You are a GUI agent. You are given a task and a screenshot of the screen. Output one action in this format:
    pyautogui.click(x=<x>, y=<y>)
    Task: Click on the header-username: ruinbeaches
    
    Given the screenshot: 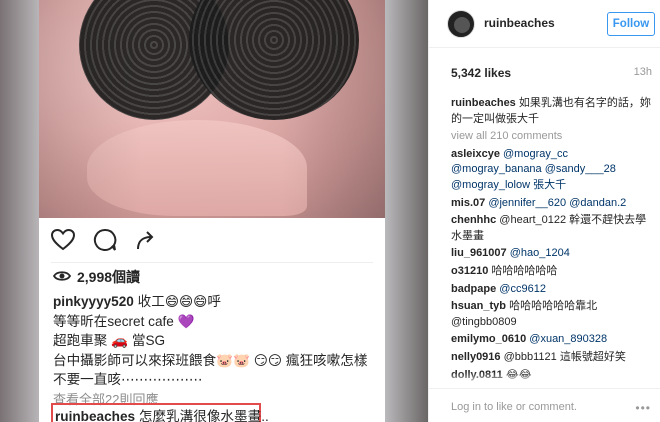 What is the action you would take?
    pyautogui.click(x=519, y=23)
    